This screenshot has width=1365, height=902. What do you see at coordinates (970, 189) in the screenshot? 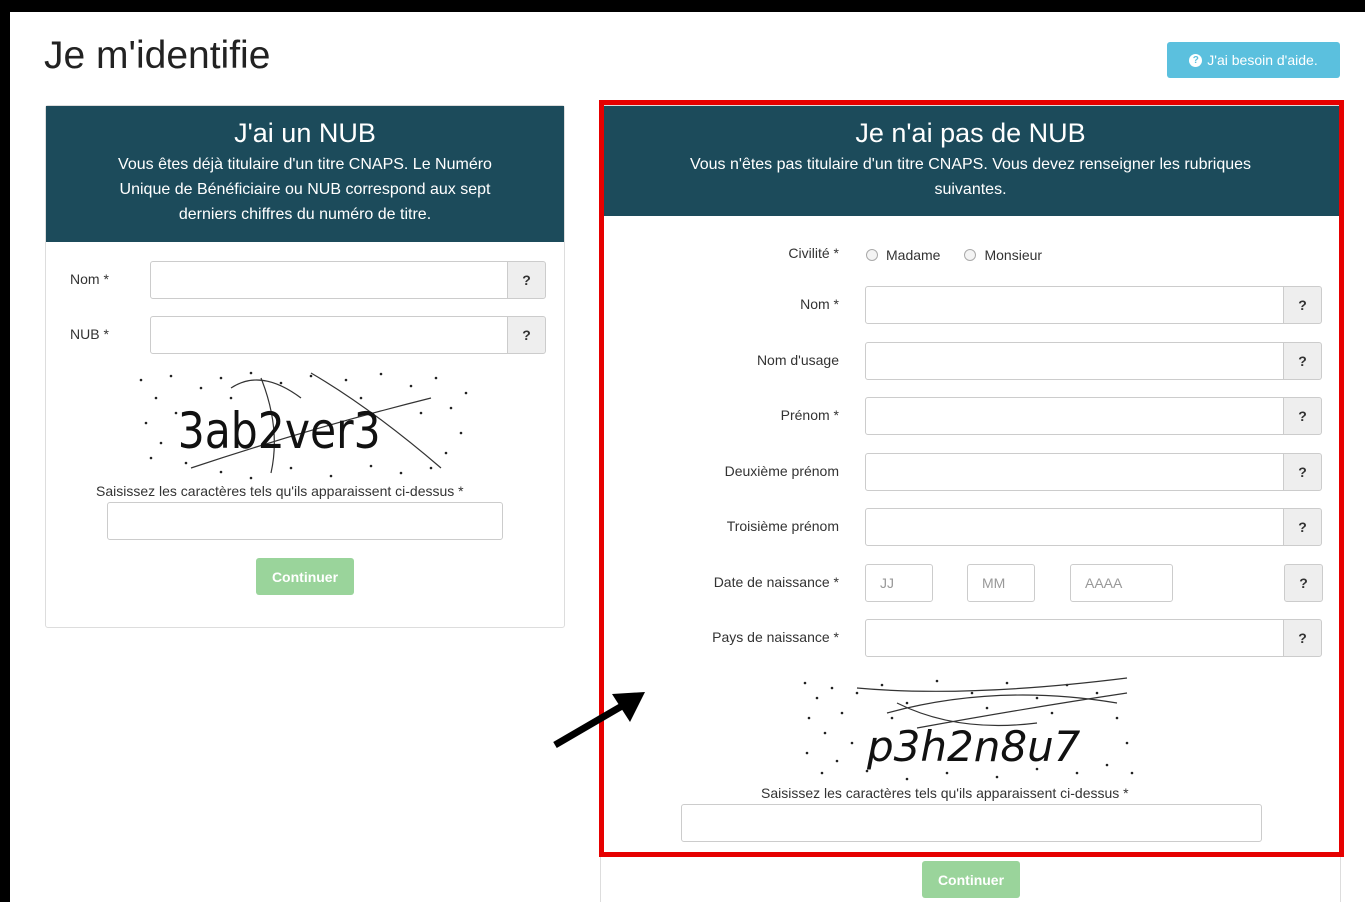
I see `panel-no-nub-description-line: suivantes.` at bounding box center [970, 189].